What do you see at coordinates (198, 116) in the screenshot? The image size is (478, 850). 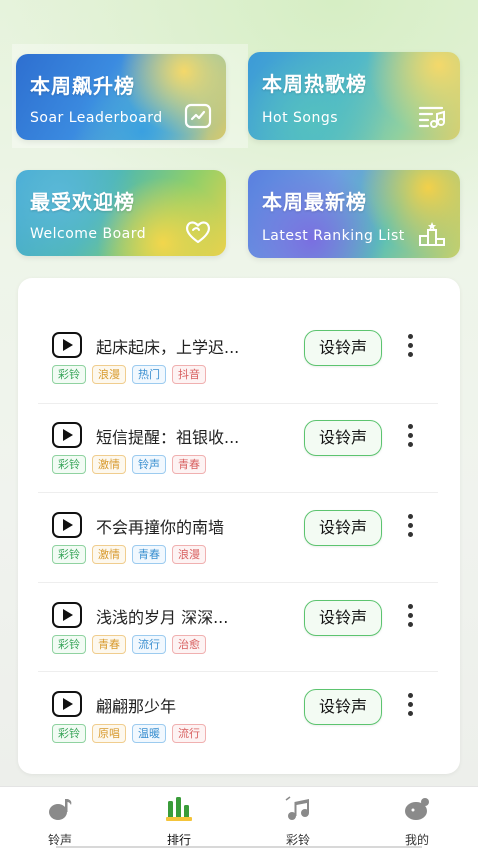 I see `trending-chart-icon` at bounding box center [198, 116].